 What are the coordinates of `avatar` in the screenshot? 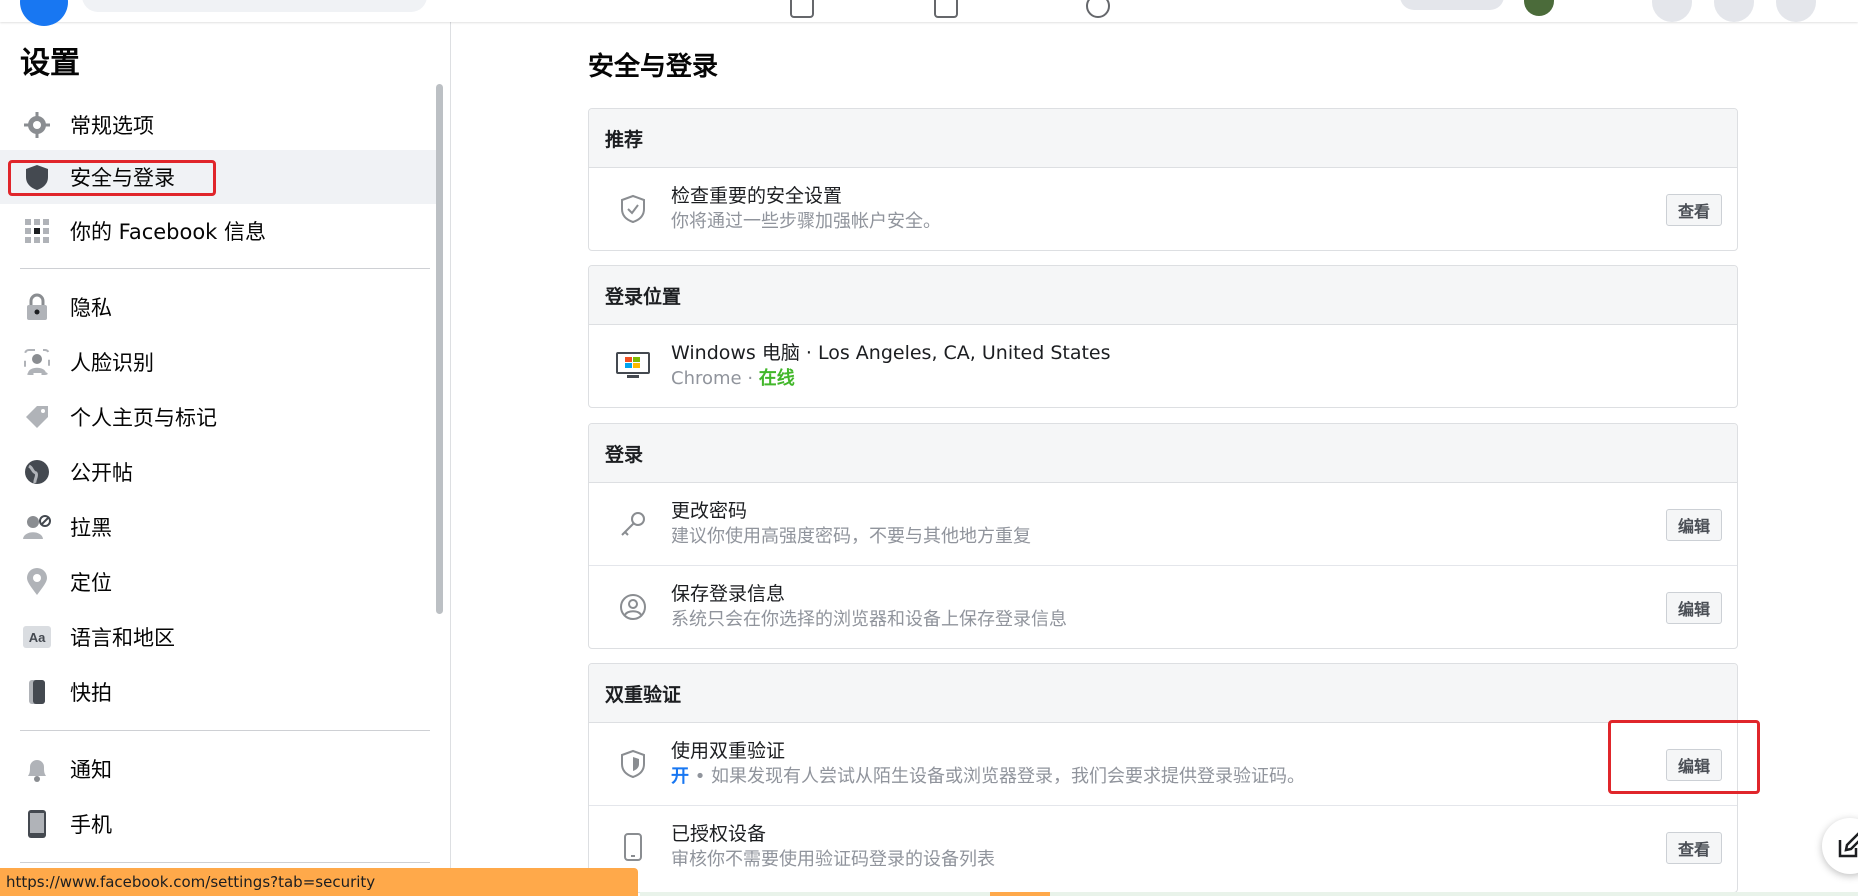 It's located at (1539, 8).